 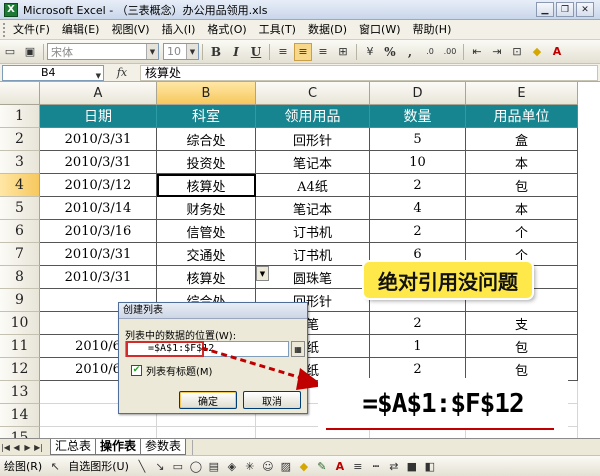 I want to click on table-cell: 核算处, so click(x=206, y=277).